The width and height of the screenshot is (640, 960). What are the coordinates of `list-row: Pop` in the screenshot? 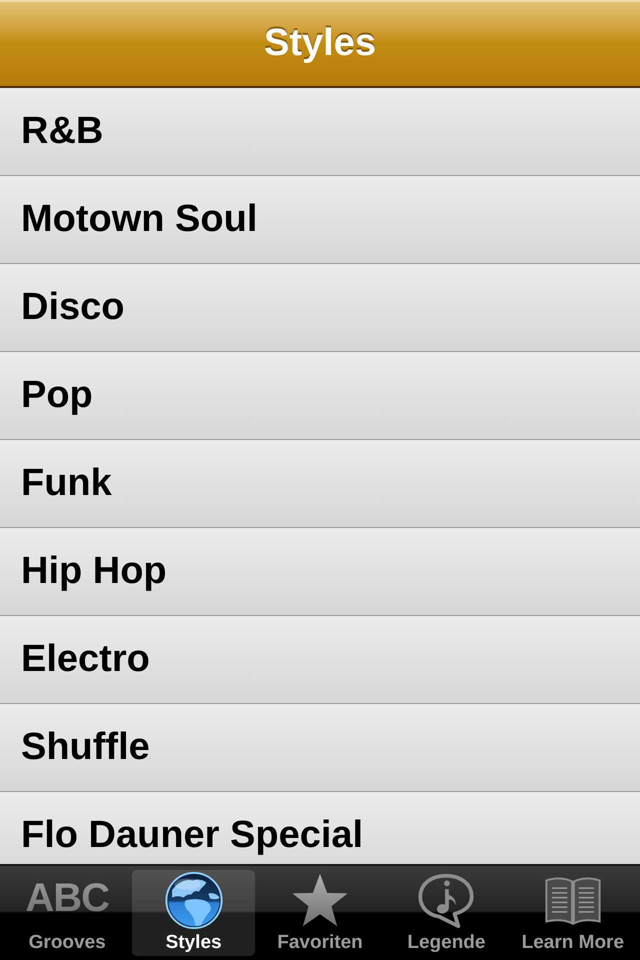 It's located at (320, 396).